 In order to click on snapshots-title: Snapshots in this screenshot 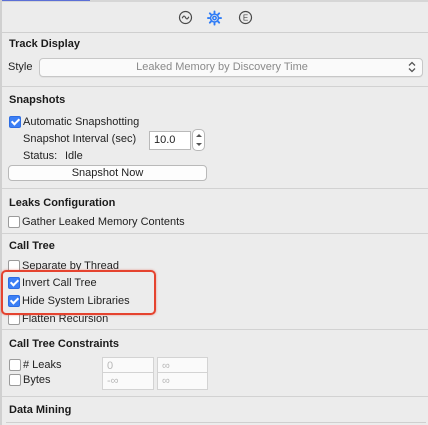, I will do `click(37, 100)`.